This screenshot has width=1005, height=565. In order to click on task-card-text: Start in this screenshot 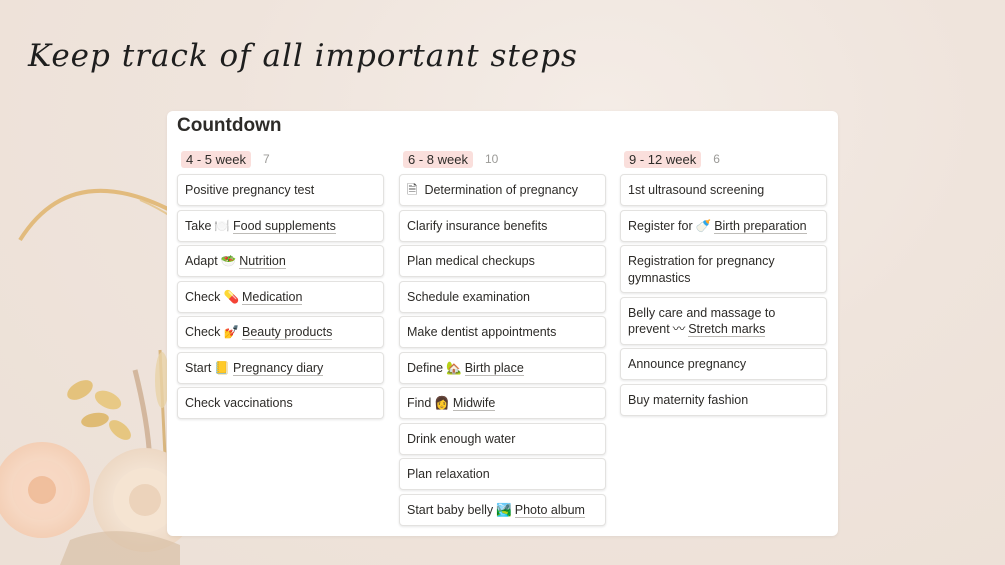, I will do `click(198, 367)`.